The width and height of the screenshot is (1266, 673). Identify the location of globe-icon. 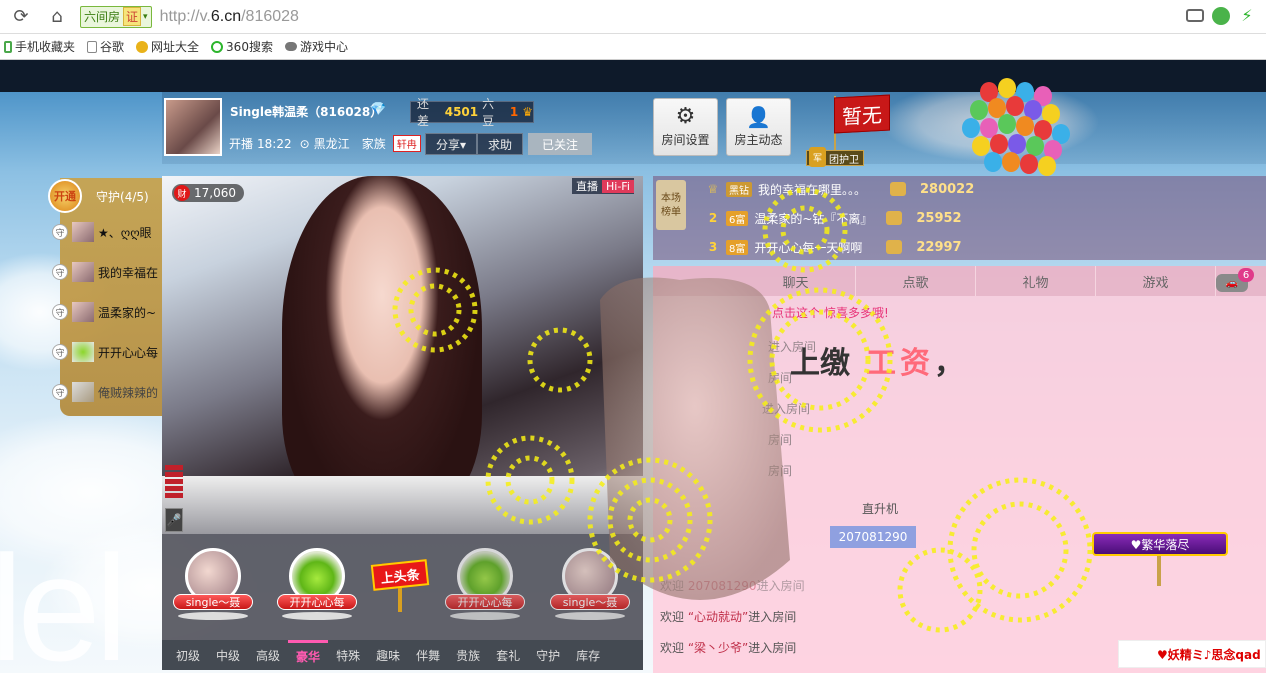
(142, 46).